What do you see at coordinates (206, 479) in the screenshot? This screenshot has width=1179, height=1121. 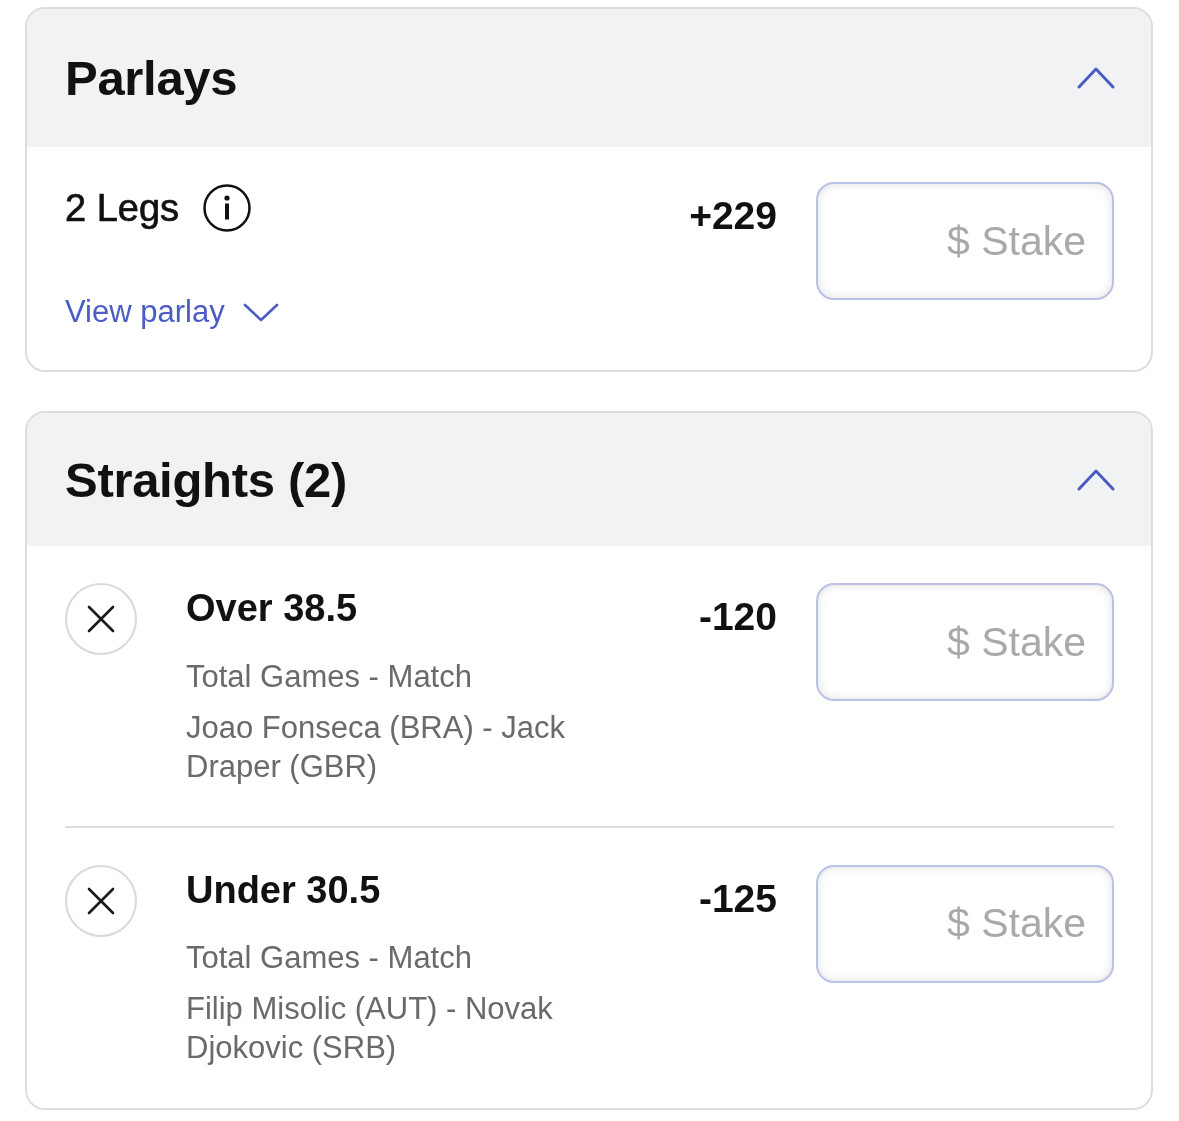 I see `section-title: Straights (2)` at bounding box center [206, 479].